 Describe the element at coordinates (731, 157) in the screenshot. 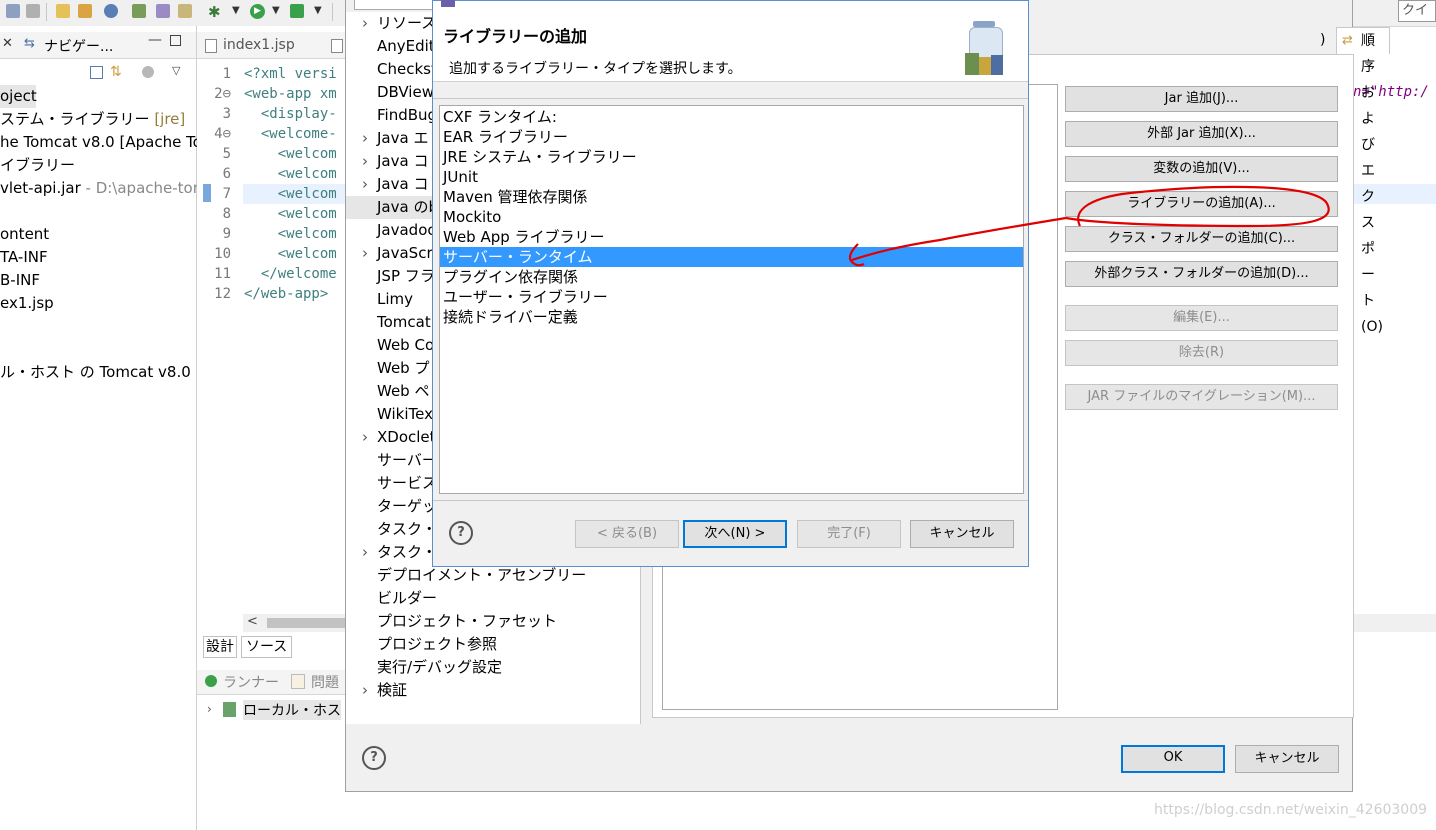

I see `library-type-item: JRE システム・ライブラリー` at that location.